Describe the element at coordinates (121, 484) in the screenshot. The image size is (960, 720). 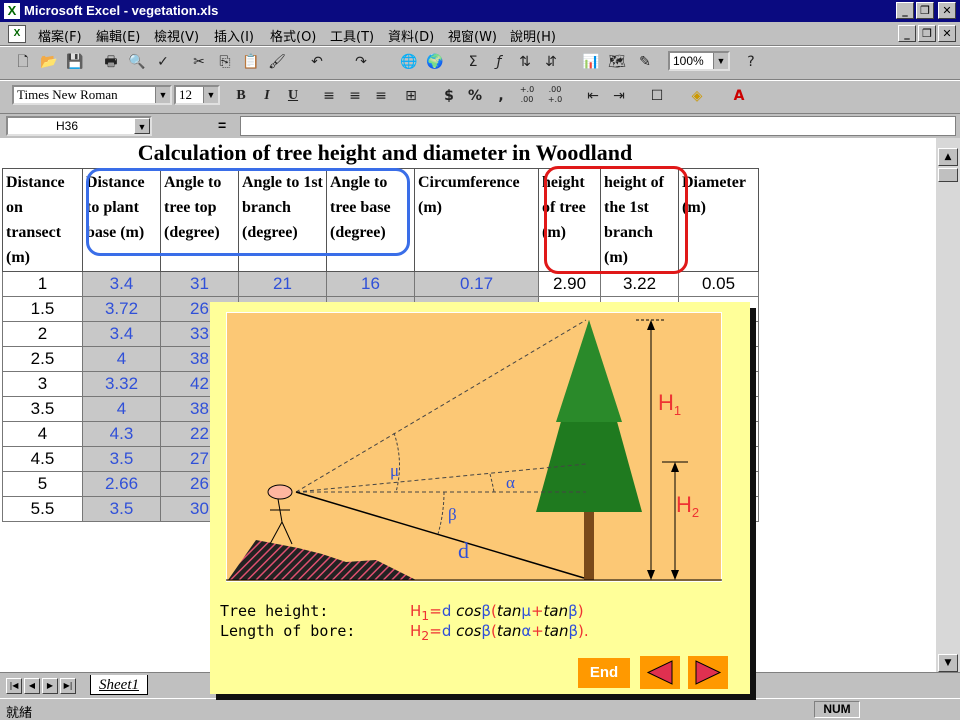
I see `table-cell: 2.66` at that location.